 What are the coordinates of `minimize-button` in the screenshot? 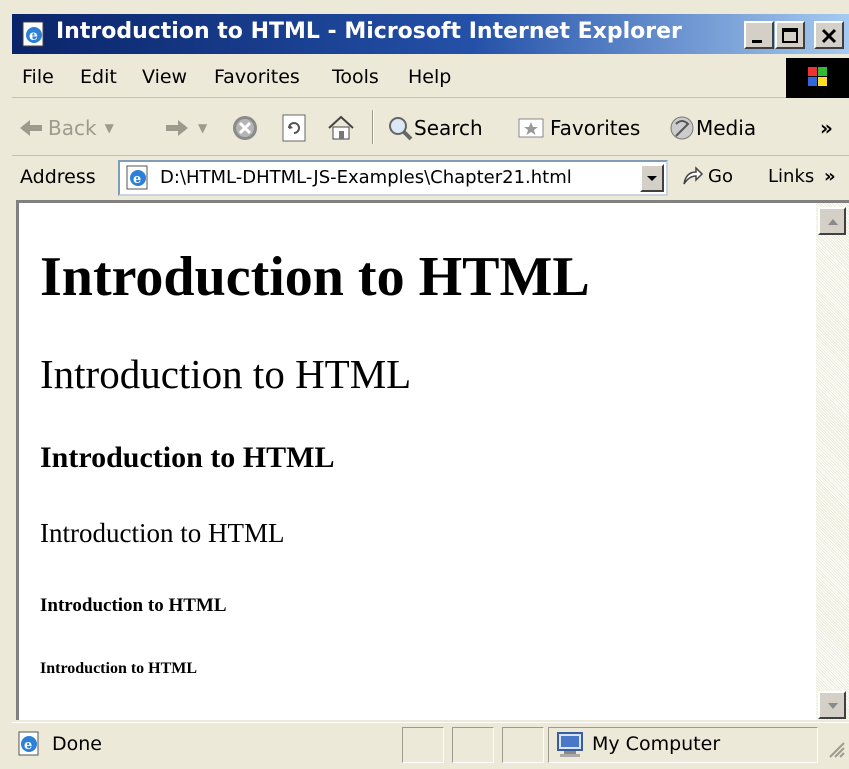 It's located at (759, 35).